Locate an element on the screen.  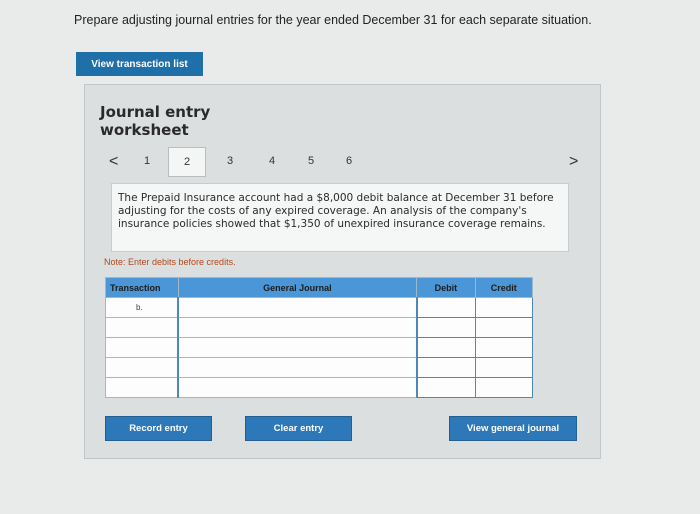
record-entry-button: Record entry is located at coordinates (158, 428).